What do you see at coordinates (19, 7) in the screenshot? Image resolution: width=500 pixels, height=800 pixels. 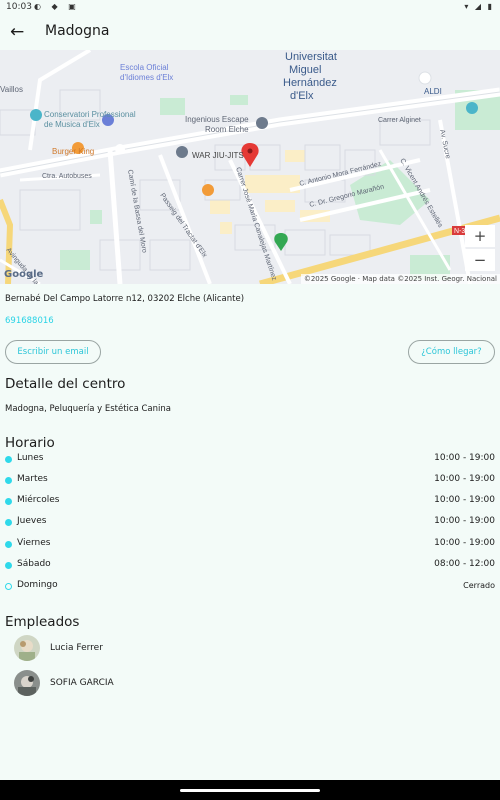 I see `status-time: 10:03` at bounding box center [19, 7].